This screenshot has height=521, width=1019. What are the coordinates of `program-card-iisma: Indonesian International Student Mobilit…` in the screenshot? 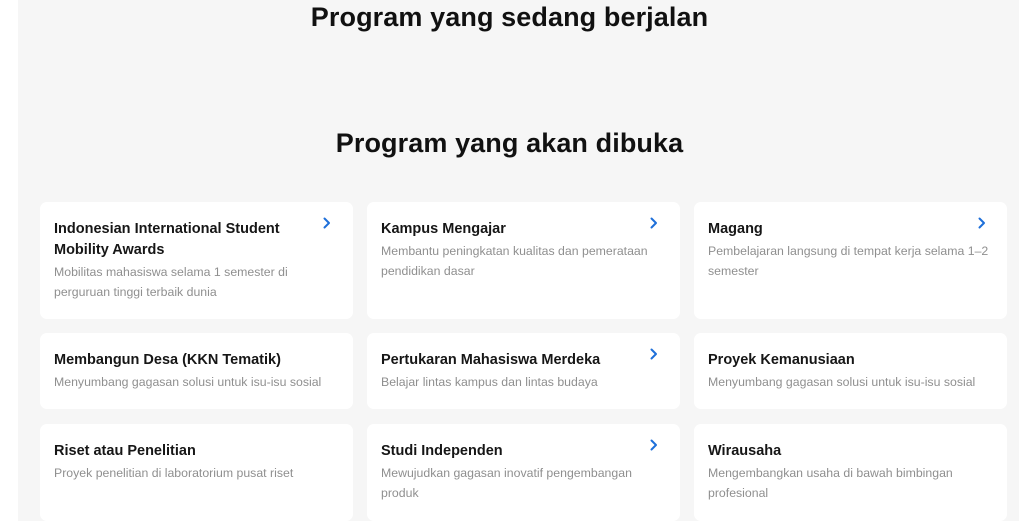 It's located at (196, 260).